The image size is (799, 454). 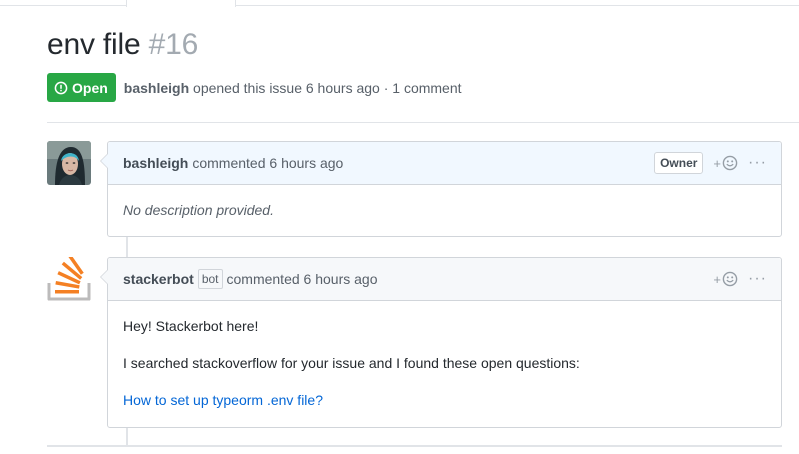 I want to click on active-top-tab, so click(x=181, y=3).